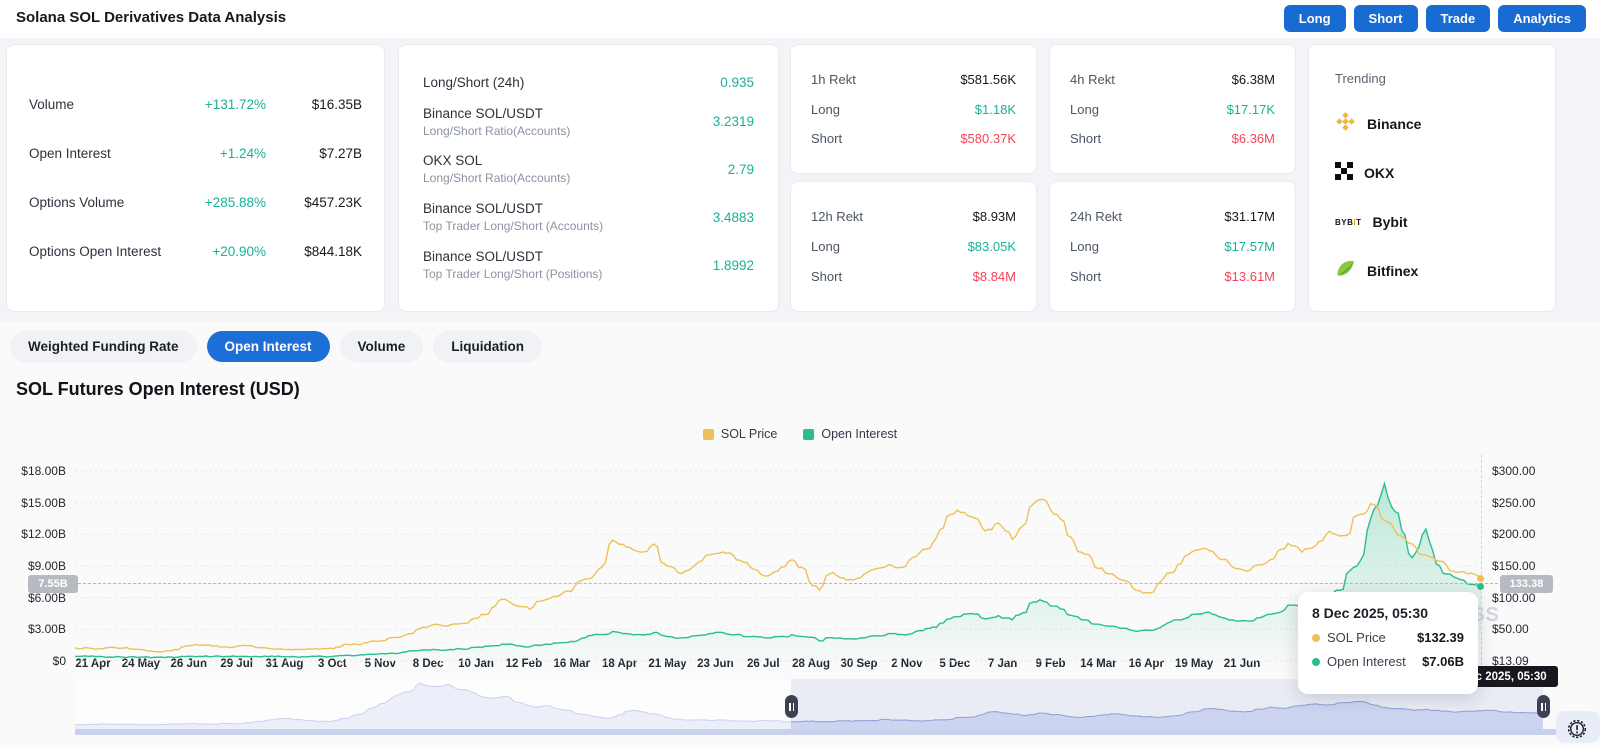 The image size is (1600, 747). I want to click on rekt-total: $8.93M, so click(994, 216).